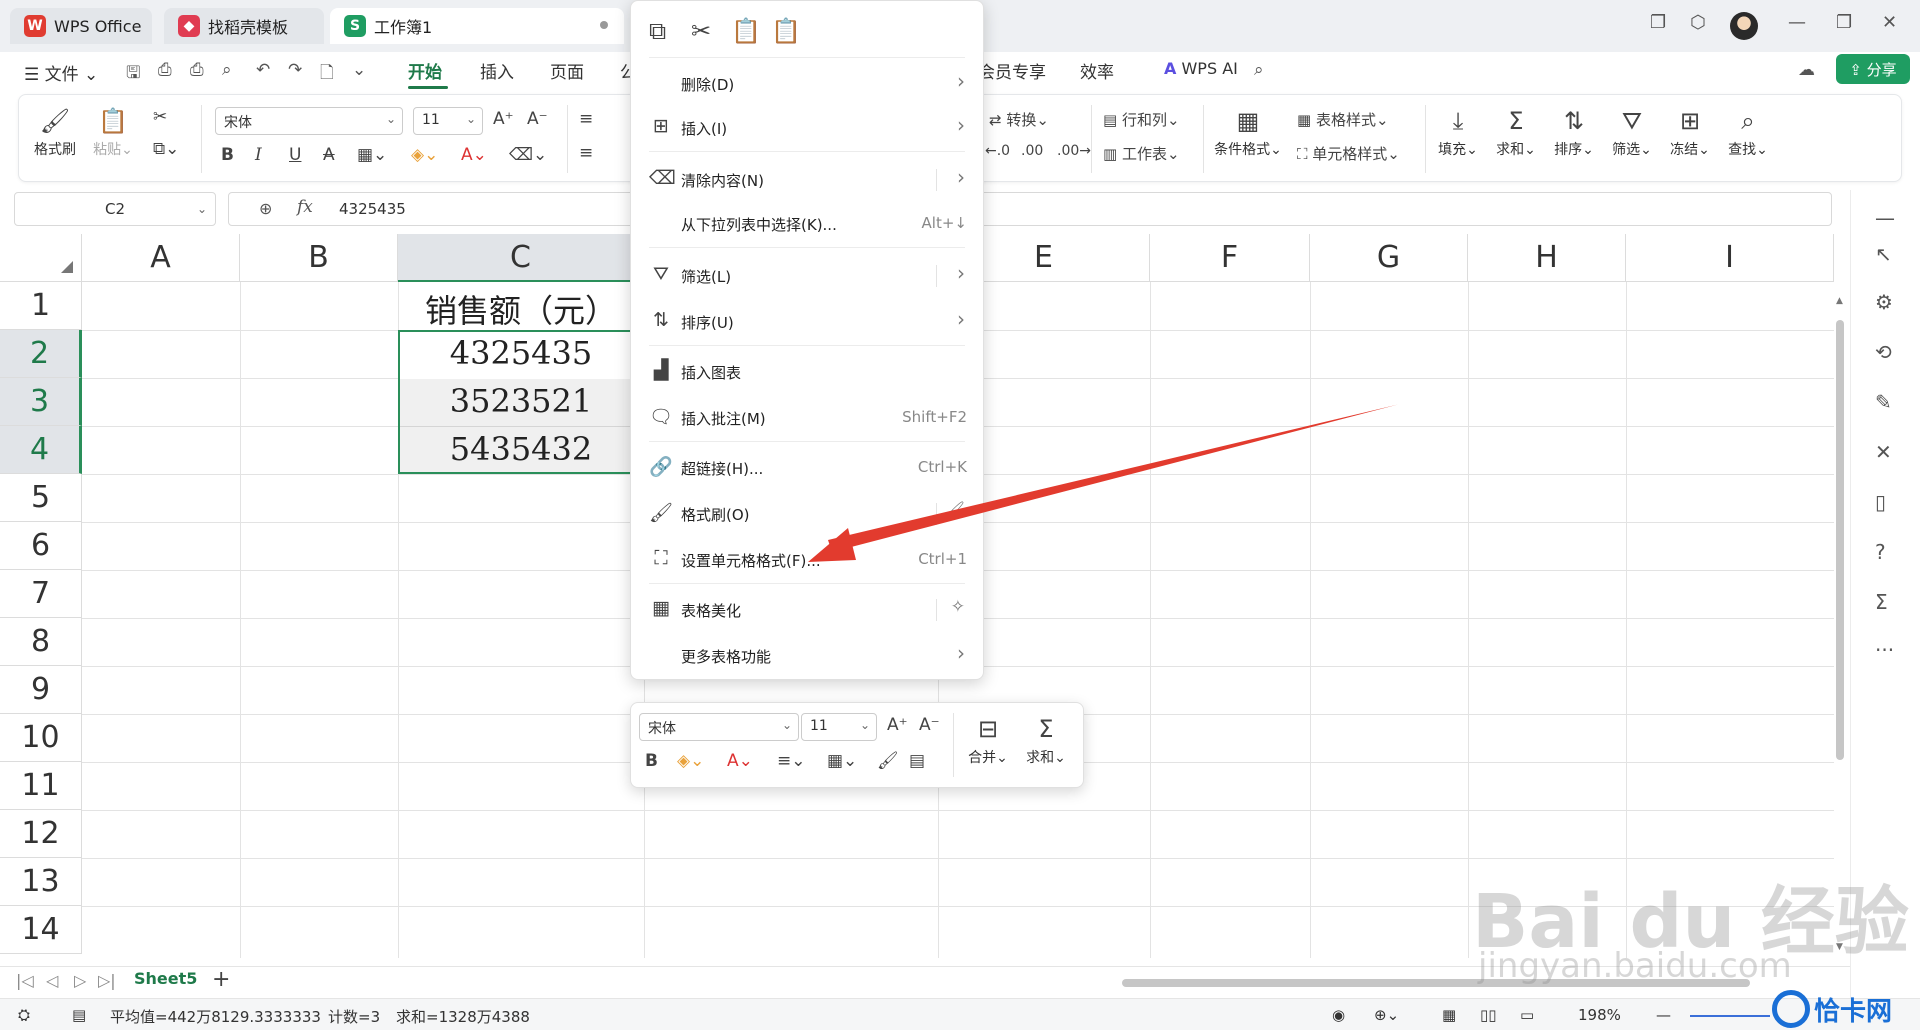  What do you see at coordinates (1458, 132) in the screenshot?
I see `fill-button: ⤓ 填充⌄` at bounding box center [1458, 132].